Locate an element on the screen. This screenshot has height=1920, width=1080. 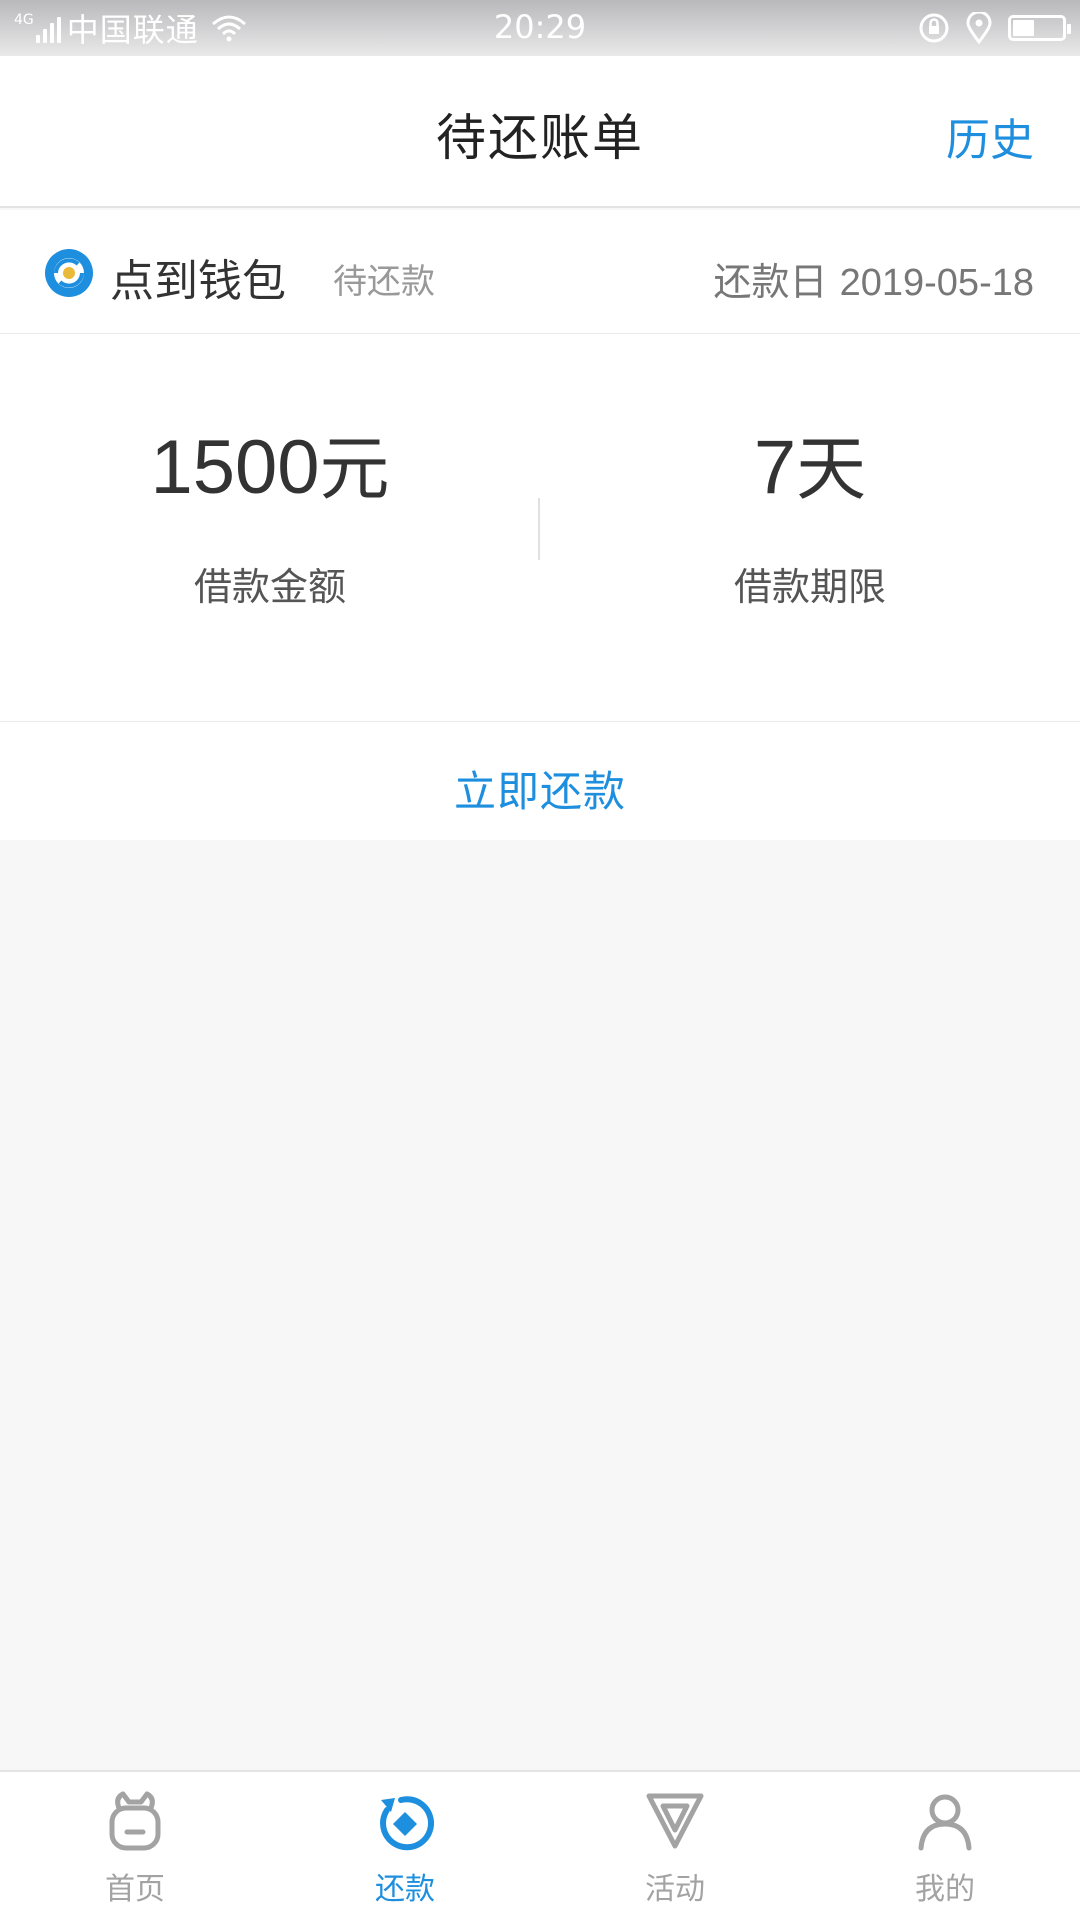
tab-activity-label: 活动 is located at coordinates (675, 1889).